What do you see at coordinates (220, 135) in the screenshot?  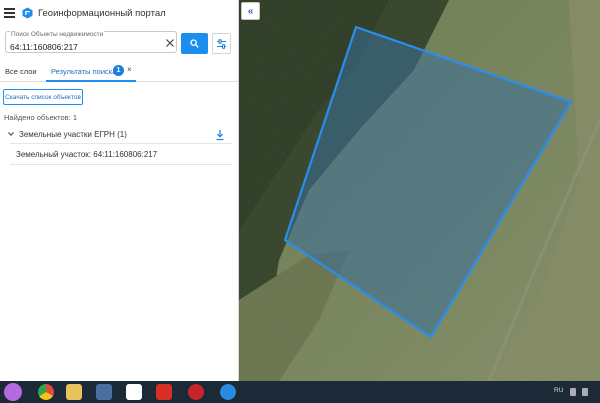 I see `download-icon` at bounding box center [220, 135].